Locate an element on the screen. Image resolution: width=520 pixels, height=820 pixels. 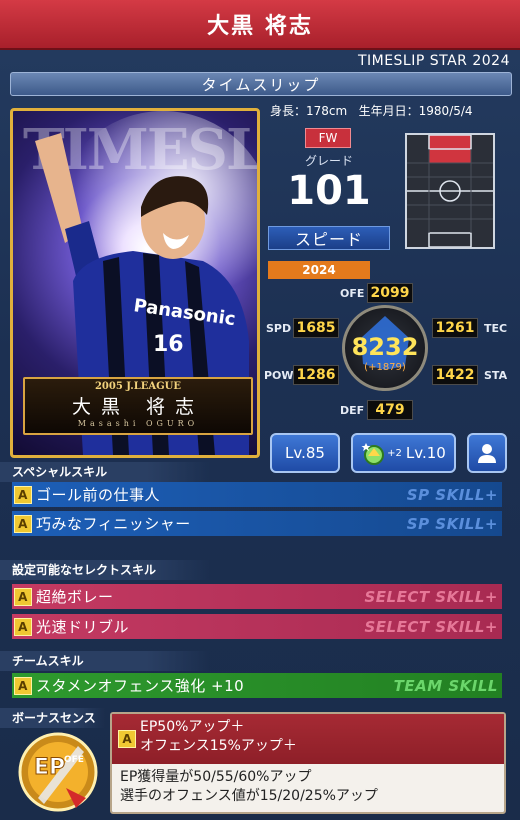
spd-value: 1685 is located at coordinates (316, 328).